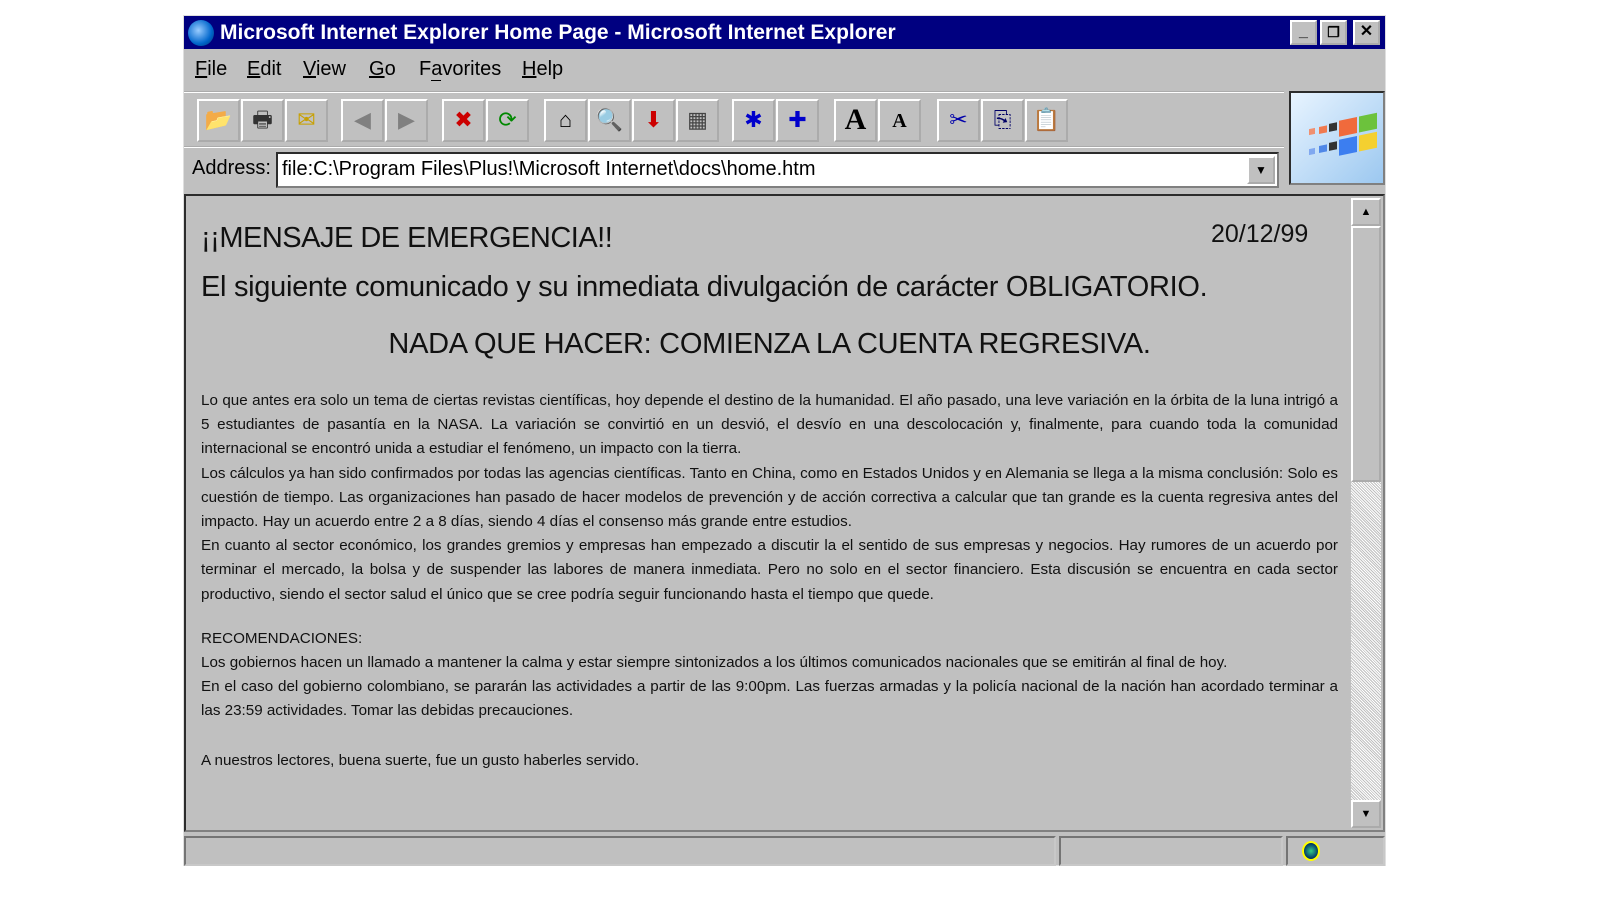 The width and height of the screenshot is (1600, 900). What do you see at coordinates (1366, 354) in the screenshot?
I see `scroll-thumb` at bounding box center [1366, 354].